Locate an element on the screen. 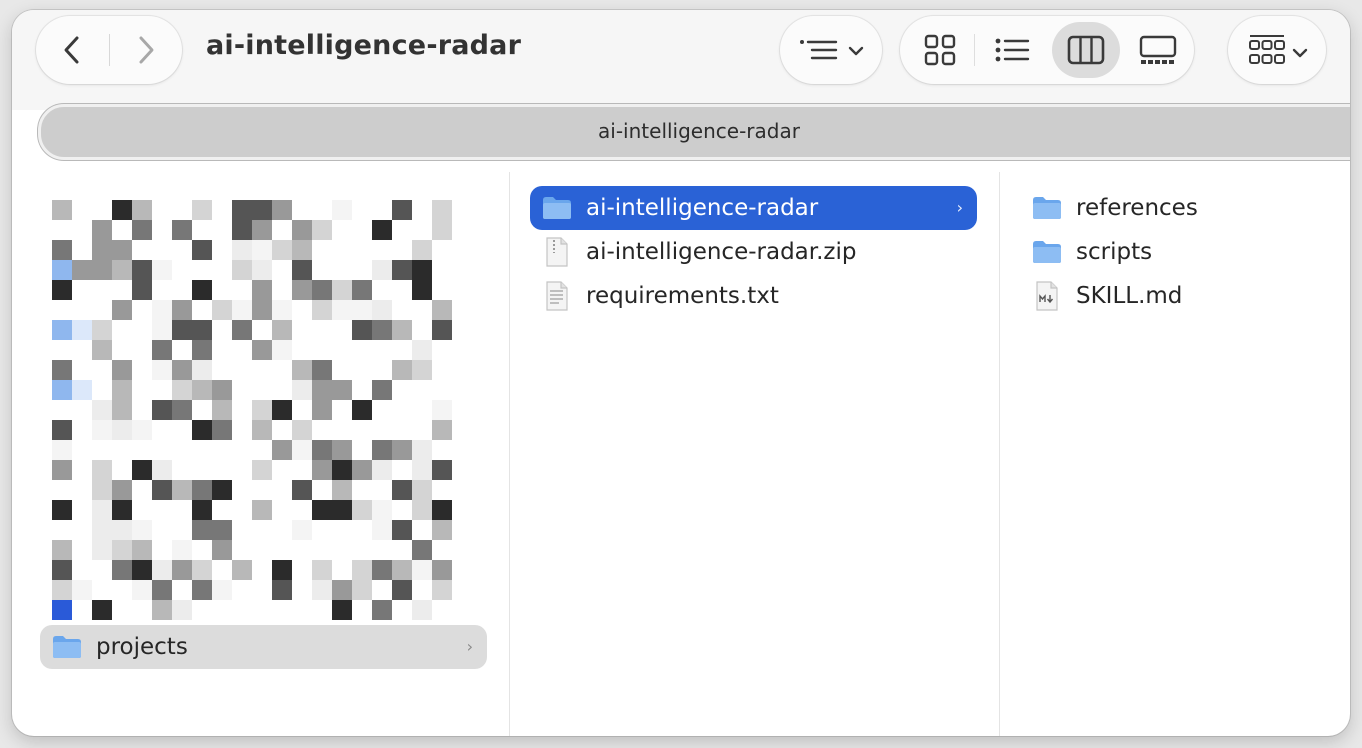 This screenshot has width=1362, height=748. list-item-requirements: requirements.txt is located at coordinates (753, 296).